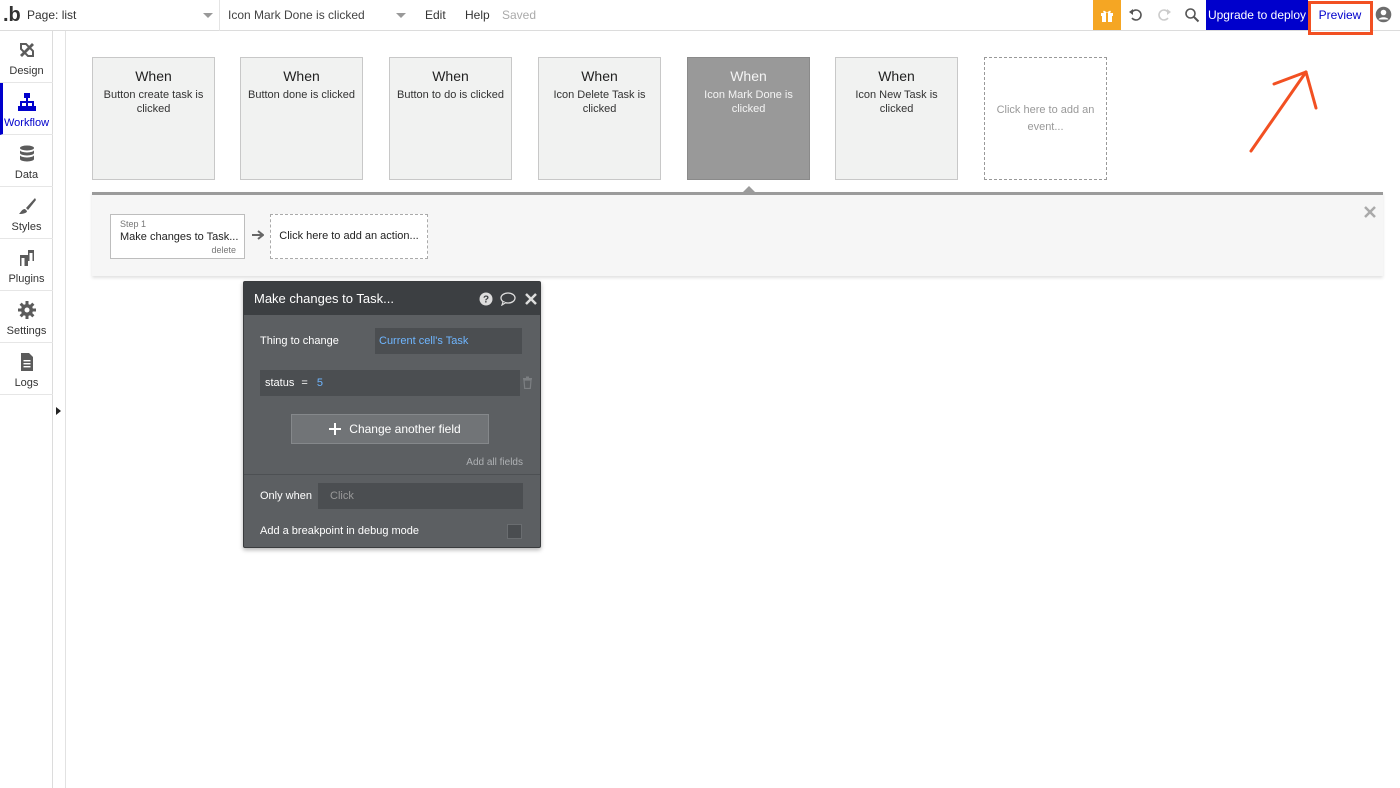 The width and height of the screenshot is (1400, 788). What do you see at coordinates (748, 118) in the screenshot?
I see `event-card-selected: When Icon Mark Done is clicked` at bounding box center [748, 118].